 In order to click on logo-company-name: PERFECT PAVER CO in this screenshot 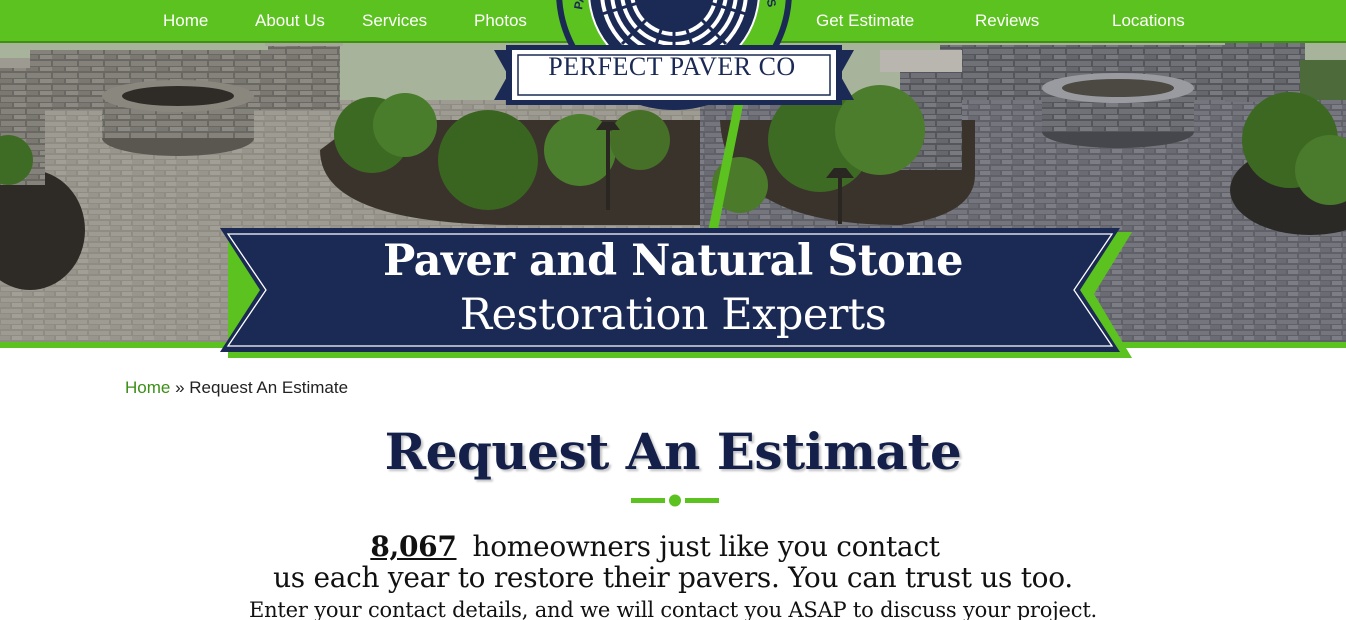, I will do `click(672, 66)`.